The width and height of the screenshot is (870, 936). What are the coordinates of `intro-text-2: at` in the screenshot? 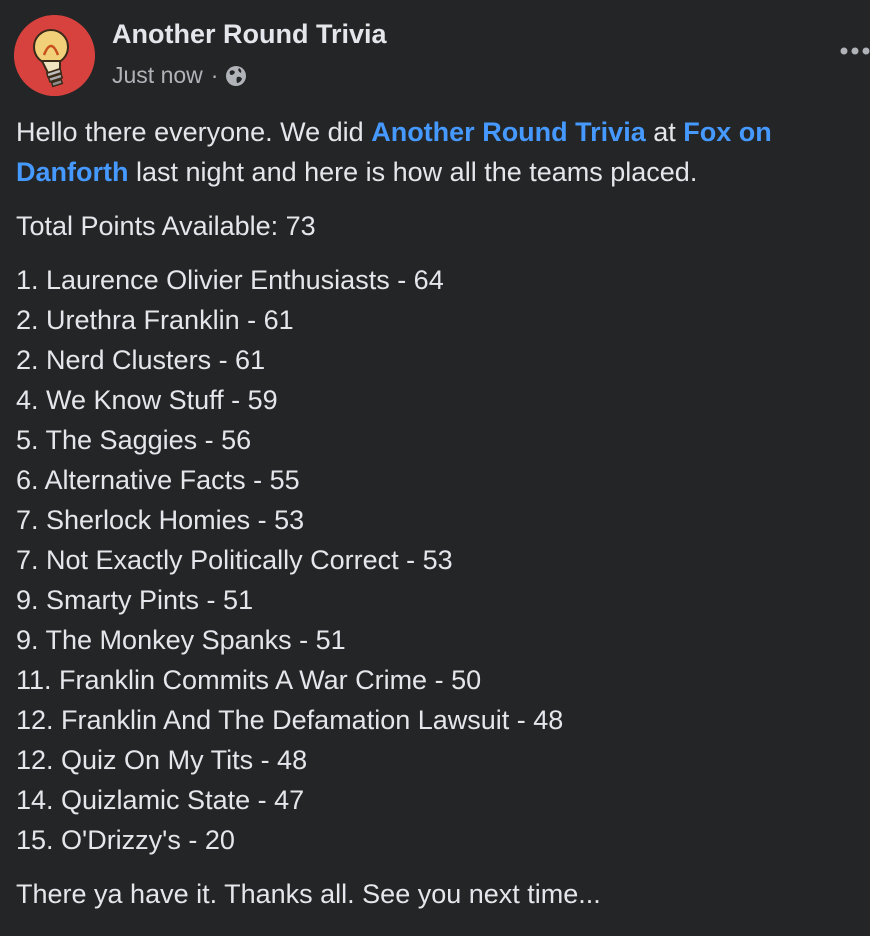 It's located at (664, 132).